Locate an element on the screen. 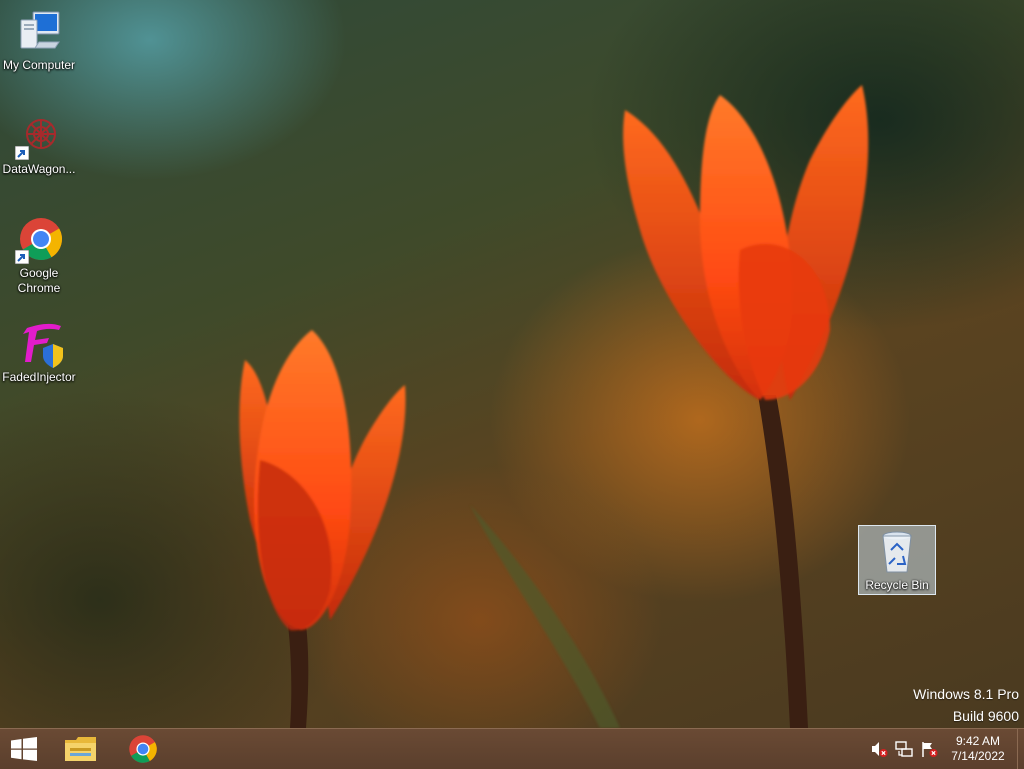 Image resolution: width=1024 pixels, height=769 pixels. desktop-icon-label: Google Chrome is located at coordinates (39, 280).